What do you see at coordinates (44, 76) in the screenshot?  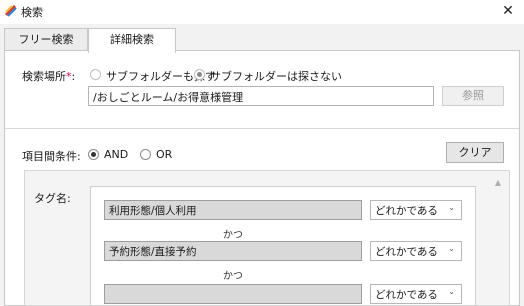 I see `location-label: 検索場所` at bounding box center [44, 76].